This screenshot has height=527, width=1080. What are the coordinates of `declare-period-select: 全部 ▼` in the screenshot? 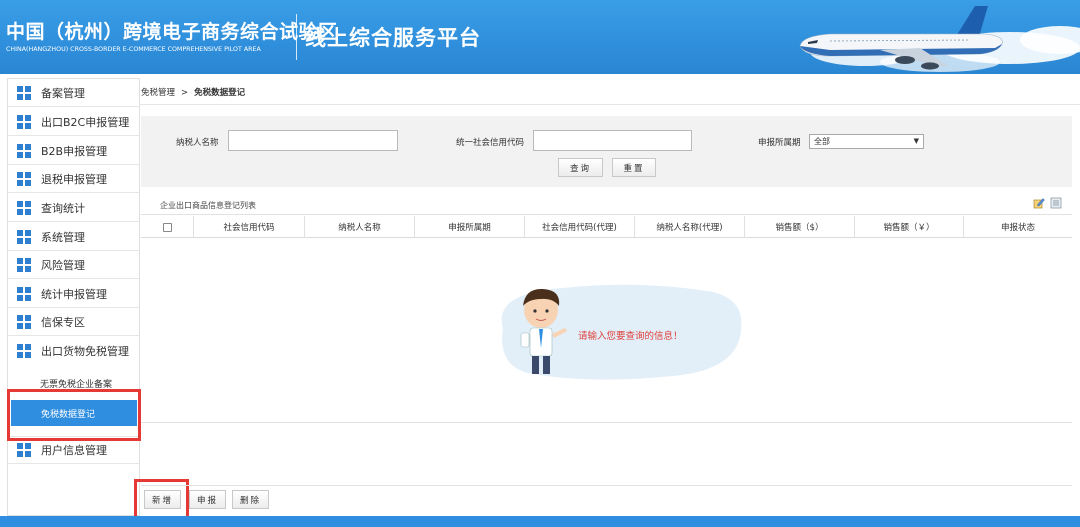 It's located at (866, 141).